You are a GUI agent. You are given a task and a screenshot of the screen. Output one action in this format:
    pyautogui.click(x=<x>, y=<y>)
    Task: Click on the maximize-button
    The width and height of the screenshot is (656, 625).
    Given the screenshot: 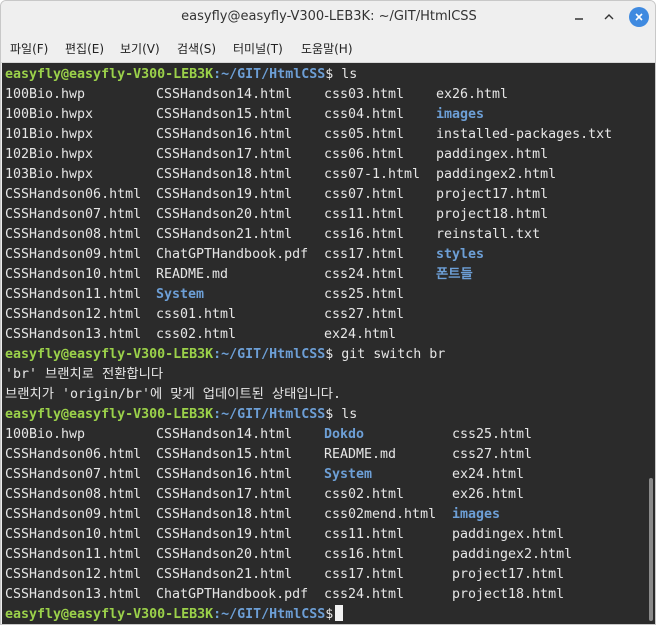 What is the action you would take?
    pyautogui.click(x=609, y=17)
    